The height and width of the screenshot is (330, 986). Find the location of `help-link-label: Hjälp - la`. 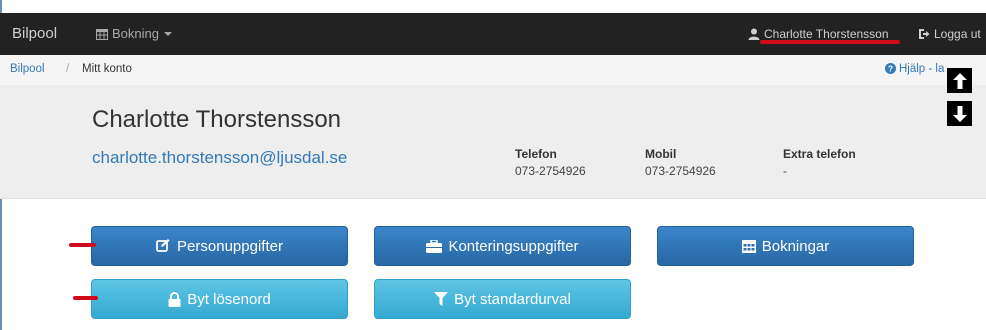

help-link-label: Hjälp - la is located at coordinates (922, 69).